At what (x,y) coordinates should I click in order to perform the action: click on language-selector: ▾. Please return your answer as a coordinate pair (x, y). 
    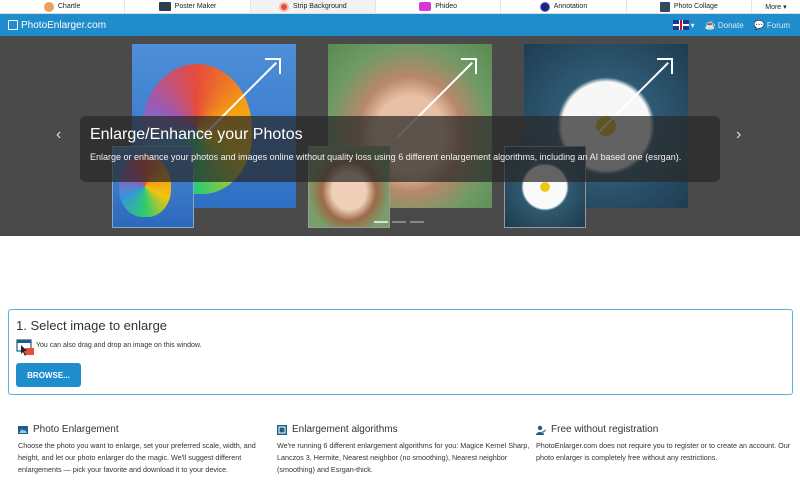
    Looking at the image, I should click on (683, 25).